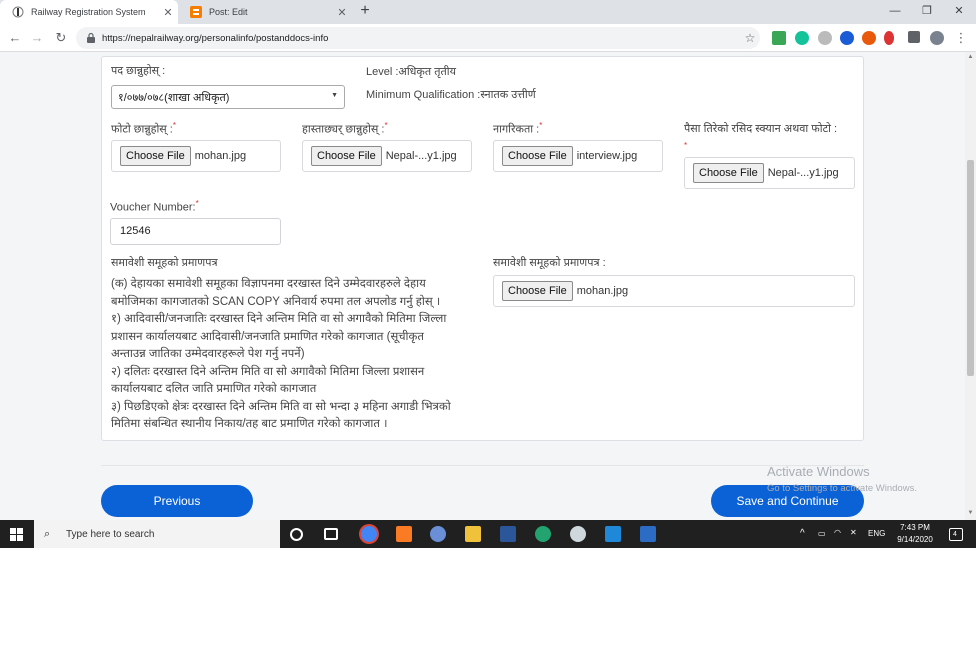  What do you see at coordinates (578, 534) in the screenshot?
I see `app-cloud-taskbar-icon` at bounding box center [578, 534].